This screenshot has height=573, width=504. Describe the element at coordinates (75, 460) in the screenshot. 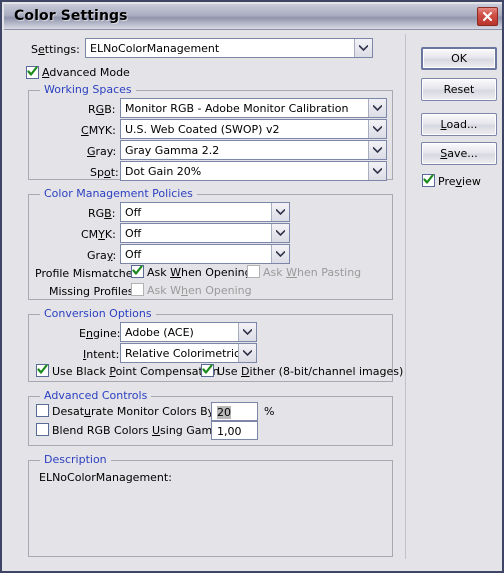

I see `description-legend: Description` at that location.